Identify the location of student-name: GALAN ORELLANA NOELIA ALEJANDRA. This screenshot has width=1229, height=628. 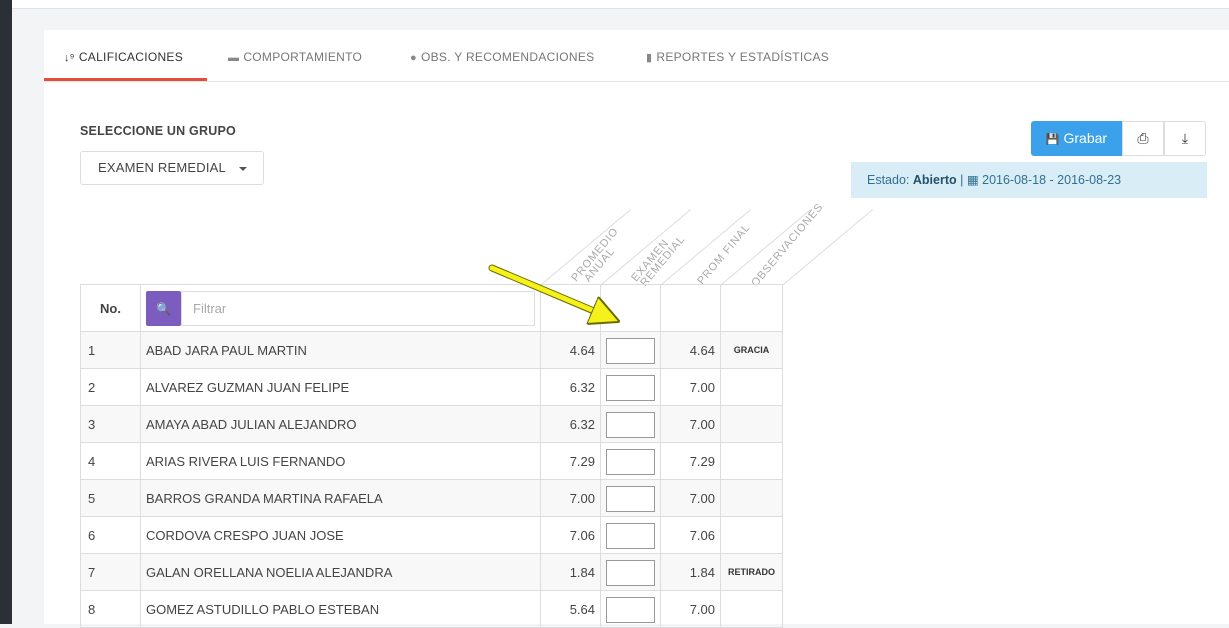
(340, 572).